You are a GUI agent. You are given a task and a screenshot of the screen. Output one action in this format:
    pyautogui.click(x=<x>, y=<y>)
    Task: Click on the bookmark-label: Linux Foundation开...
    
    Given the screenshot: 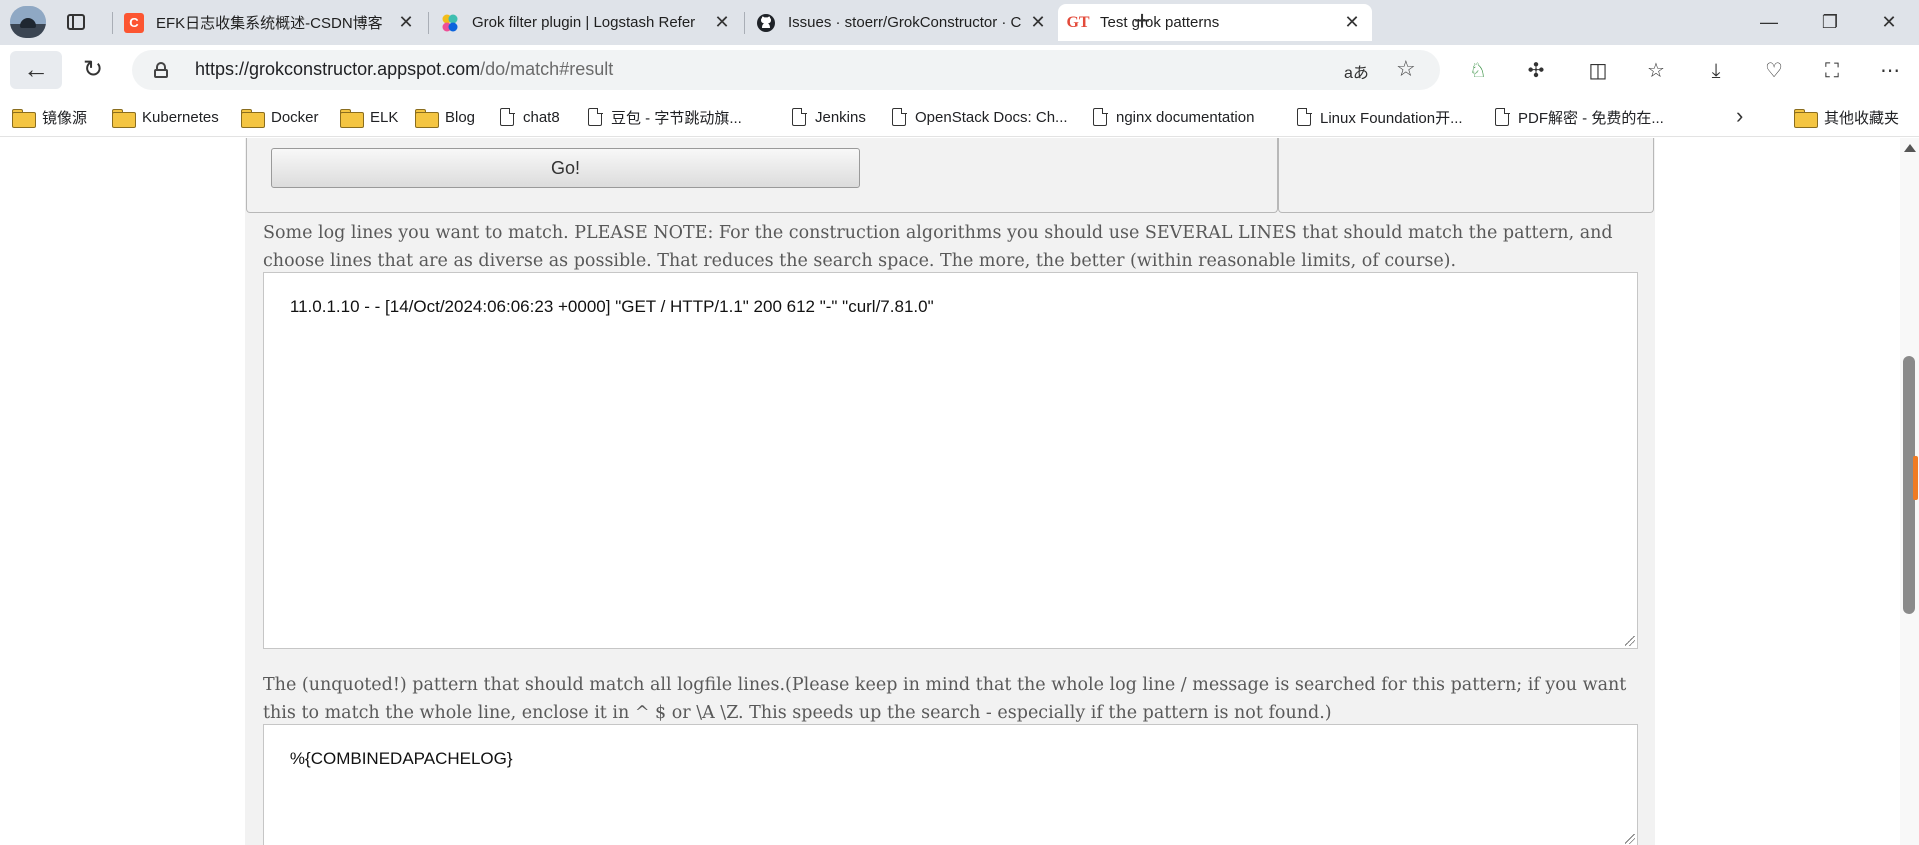 What is the action you would take?
    pyautogui.click(x=1391, y=118)
    